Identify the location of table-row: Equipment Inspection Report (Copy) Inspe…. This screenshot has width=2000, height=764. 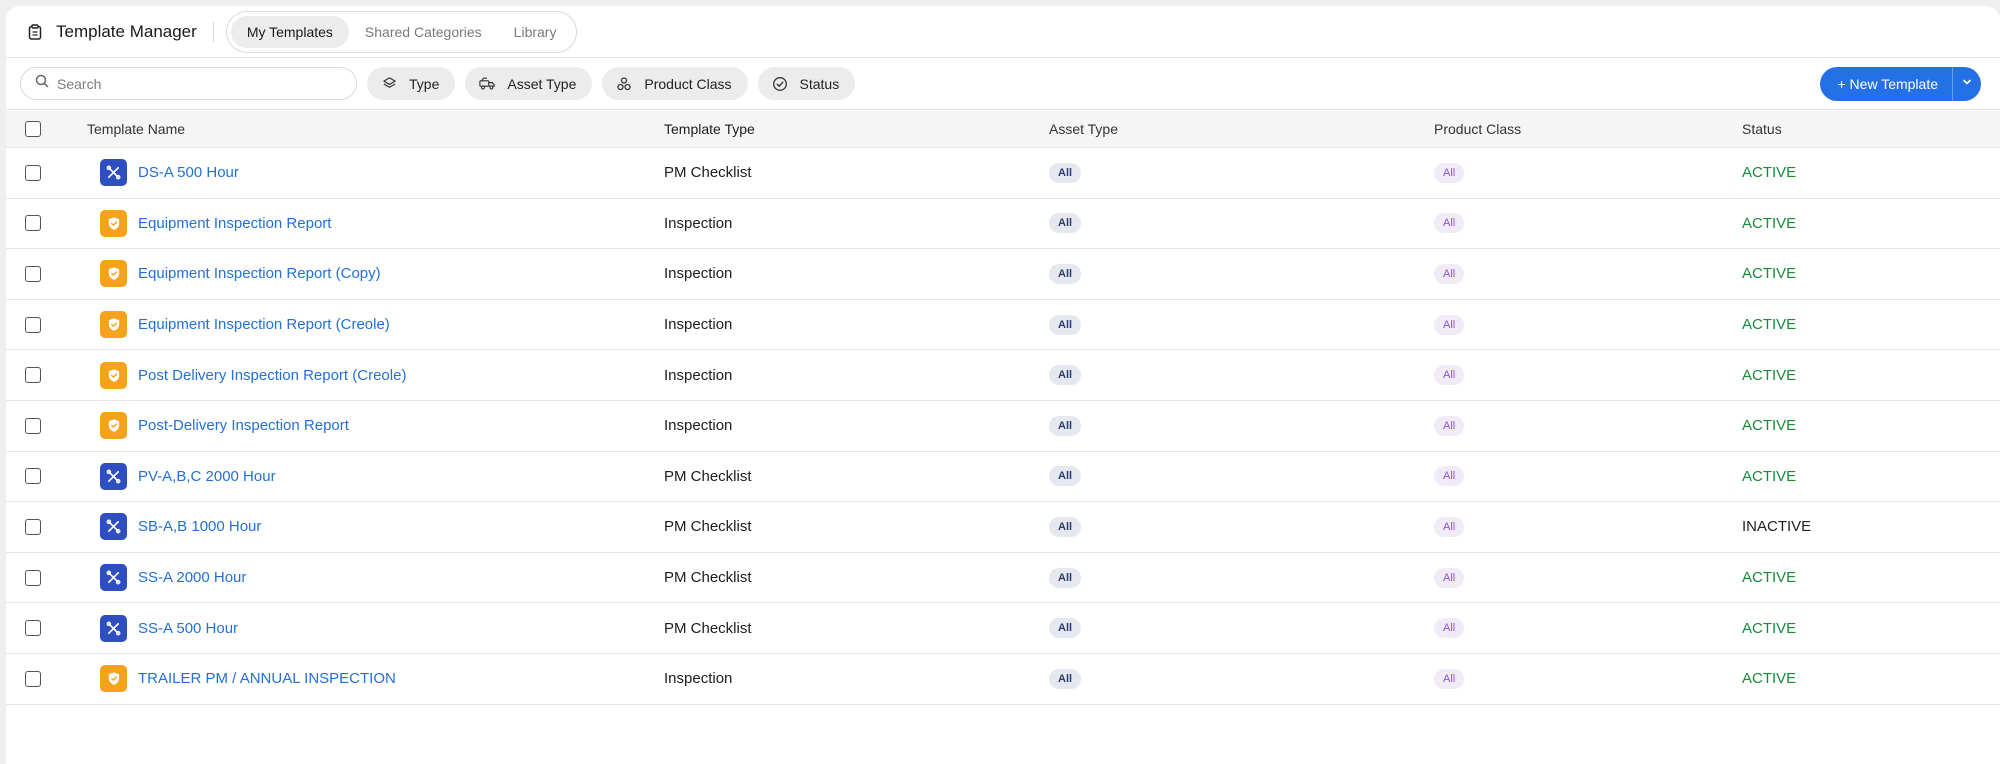
(1003, 274).